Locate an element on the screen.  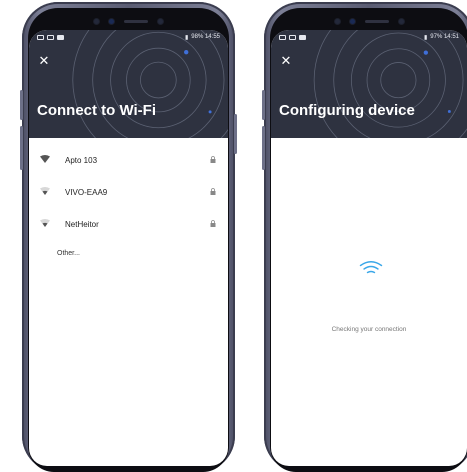
wifi-icon is located at coordinates (371, 267).